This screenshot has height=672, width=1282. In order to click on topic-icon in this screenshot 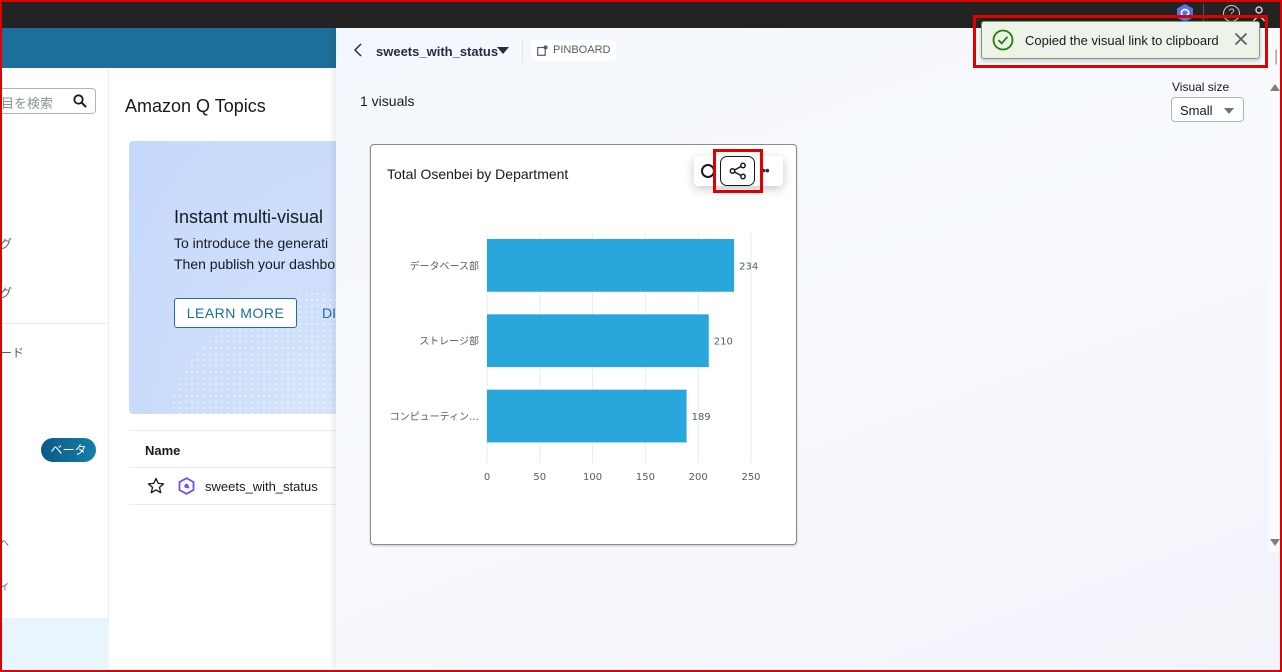, I will do `click(186, 486)`.